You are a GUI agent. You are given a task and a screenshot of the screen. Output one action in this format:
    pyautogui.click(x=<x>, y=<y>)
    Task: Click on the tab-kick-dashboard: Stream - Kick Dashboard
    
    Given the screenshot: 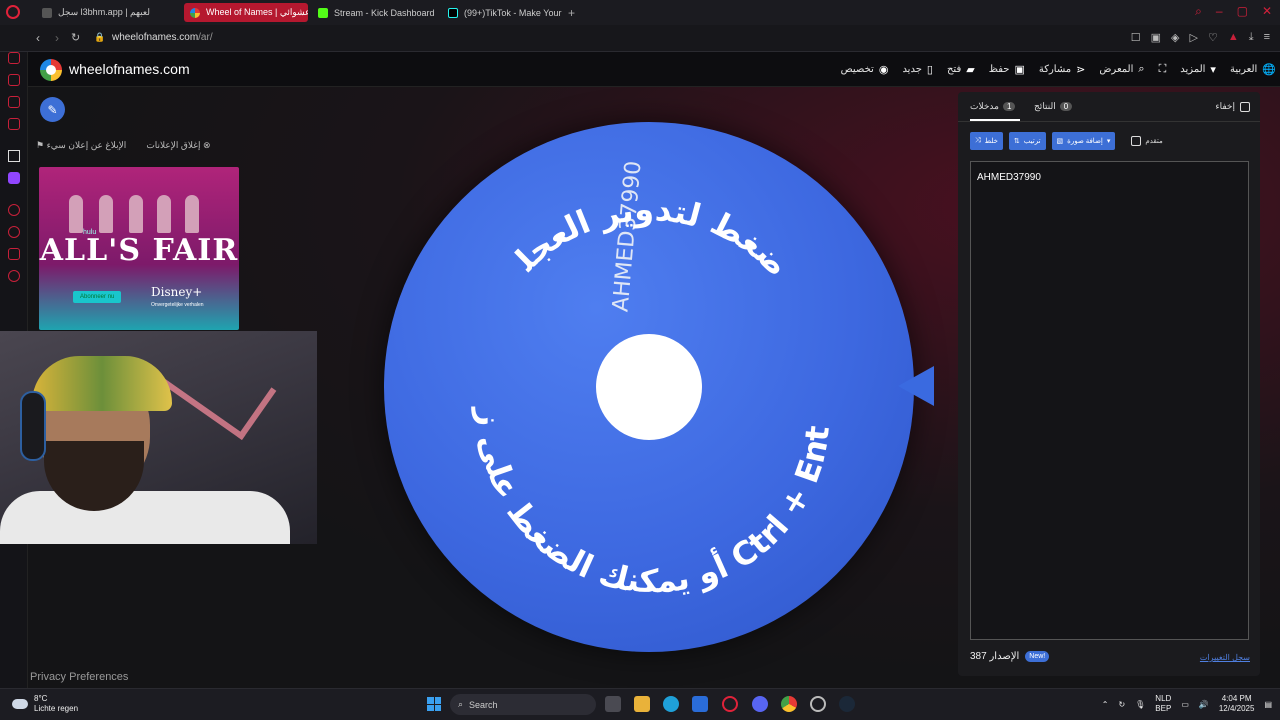 What is the action you would take?
    pyautogui.click(x=374, y=12)
    